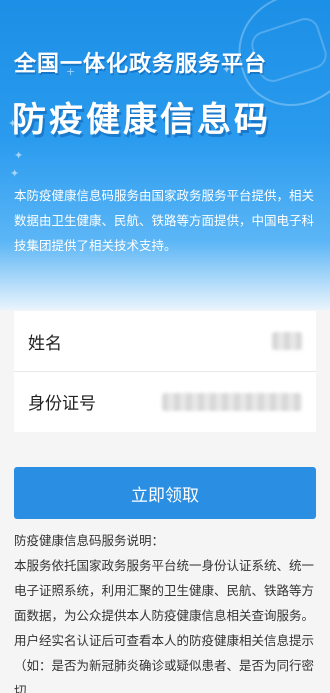 The width and height of the screenshot is (330, 693). Describe the element at coordinates (89, 540) in the screenshot. I see `description-heading: 防疫健康信息码服务说明：` at that location.